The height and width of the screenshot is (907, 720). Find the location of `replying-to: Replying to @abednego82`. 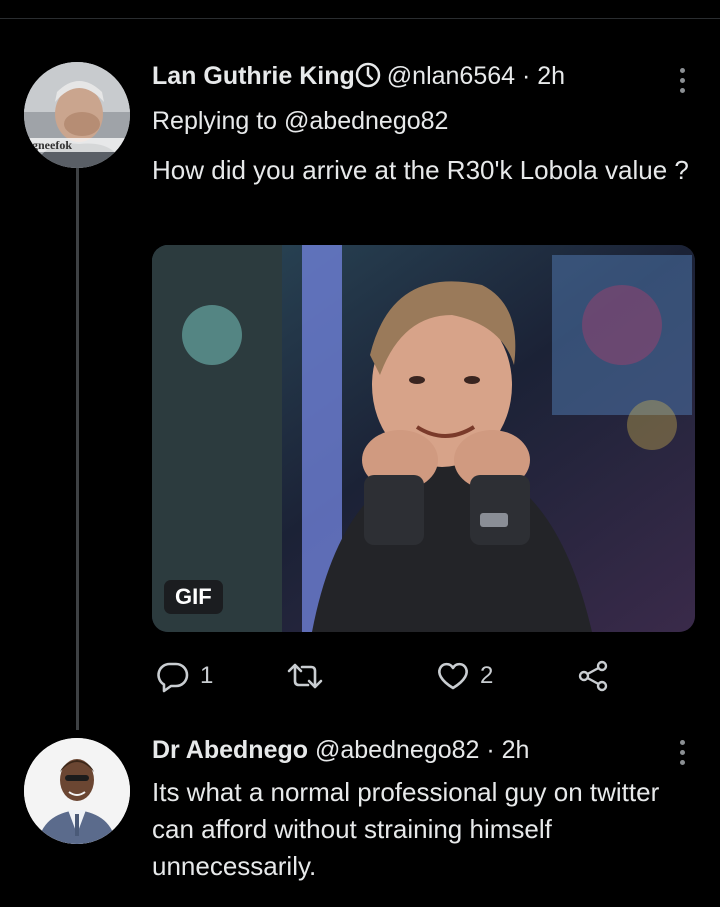

replying-to: Replying to @abednego82 is located at coordinates (300, 121).